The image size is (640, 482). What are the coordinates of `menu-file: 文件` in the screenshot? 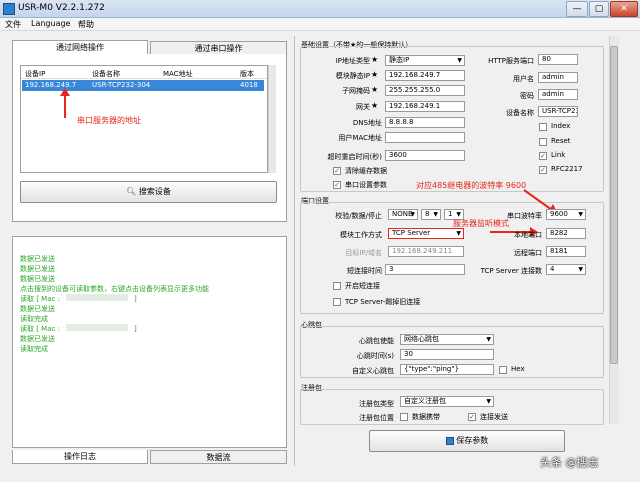 It's located at (13, 24).